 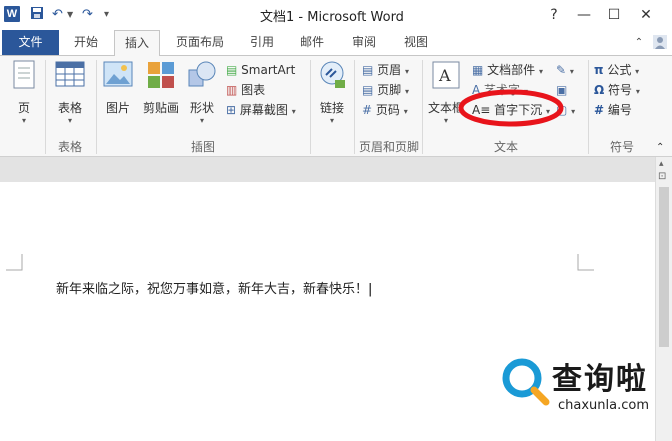 What do you see at coordinates (660, 42) in the screenshot?
I see `account-icon` at bounding box center [660, 42].